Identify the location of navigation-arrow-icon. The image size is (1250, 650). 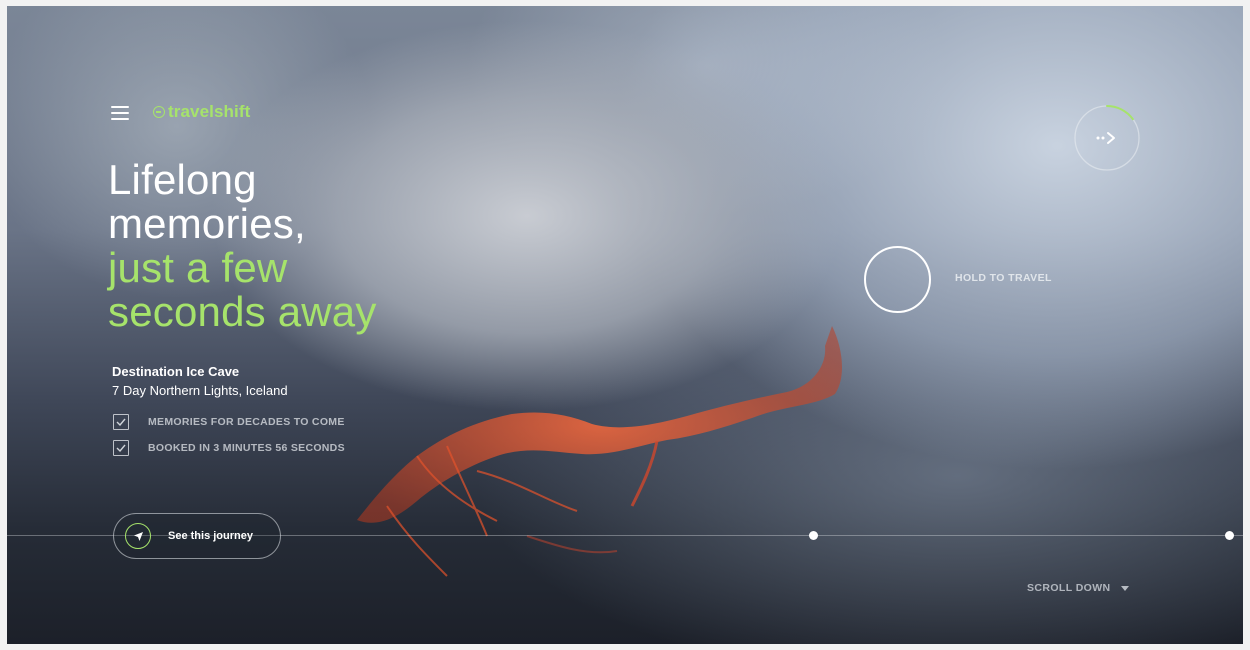
(138, 536).